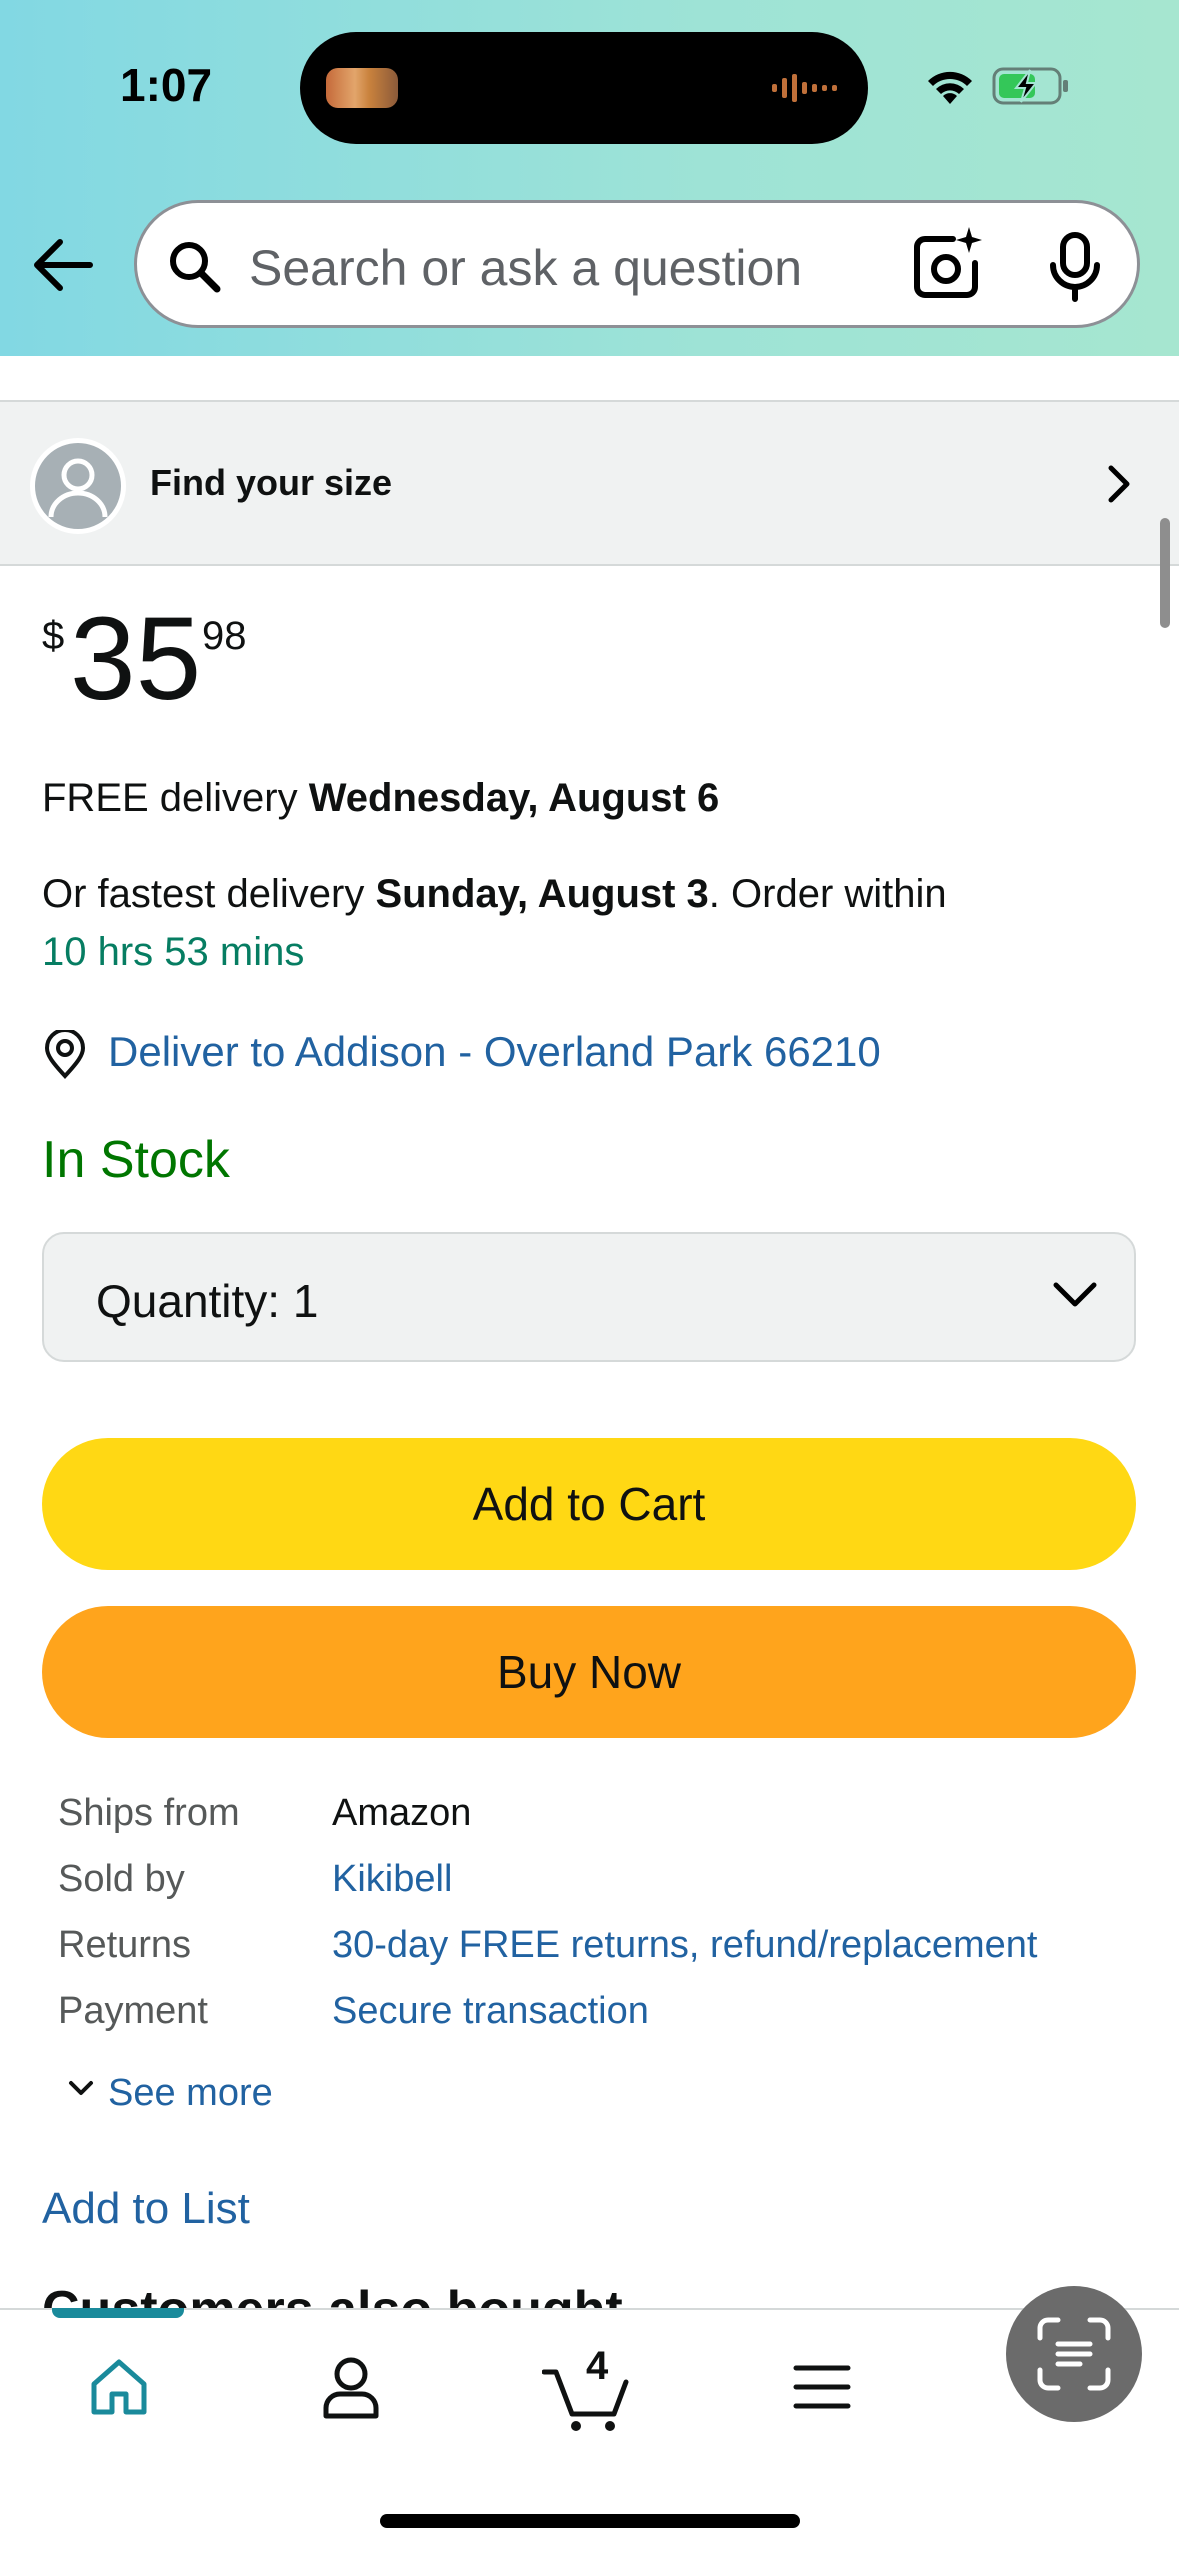 The image size is (1179, 2556). I want to click on returns-link: 30-day FREE returns, refund/replacement, so click(684, 1945).